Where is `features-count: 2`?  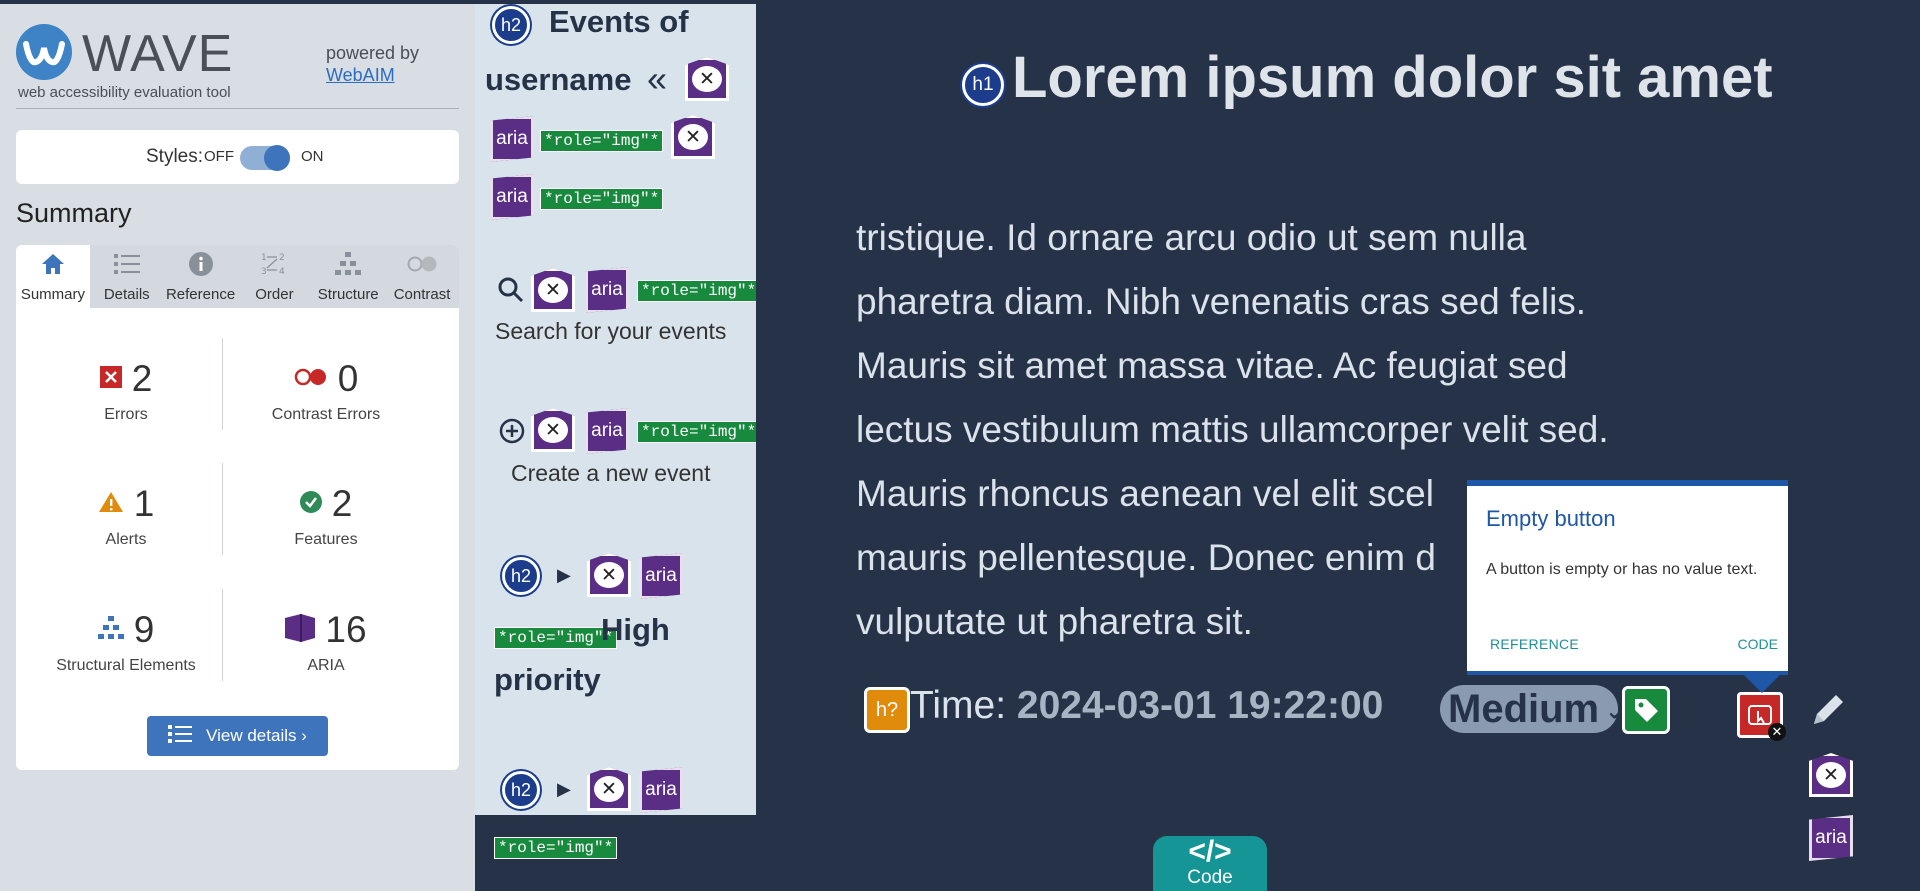
features-count: 2 is located at coordinates (342, 503).